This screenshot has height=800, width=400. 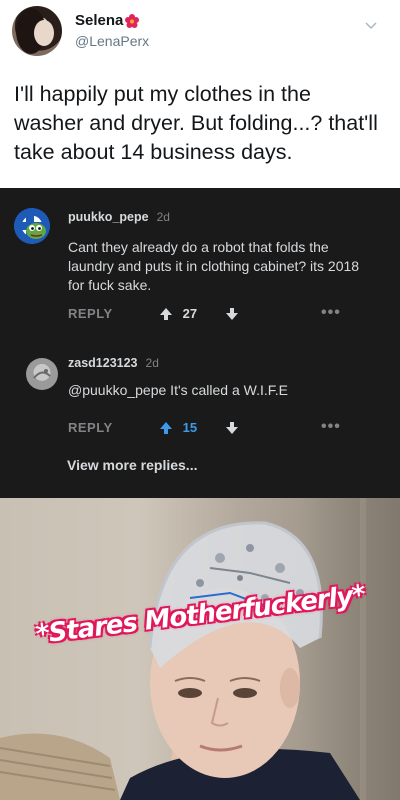 I want to click on flower-icon, so click(x=132, y=20).